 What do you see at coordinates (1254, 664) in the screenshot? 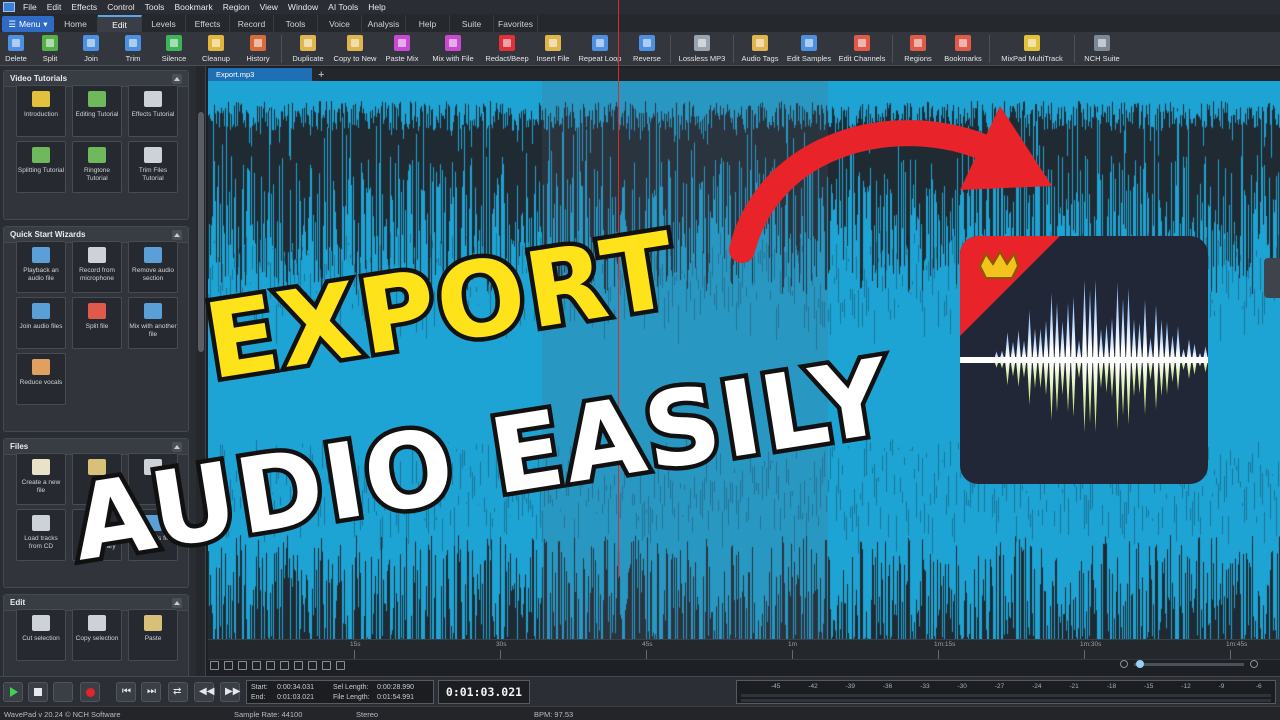
I see `zoom-in-icon` at bounding box center [1254, 664].